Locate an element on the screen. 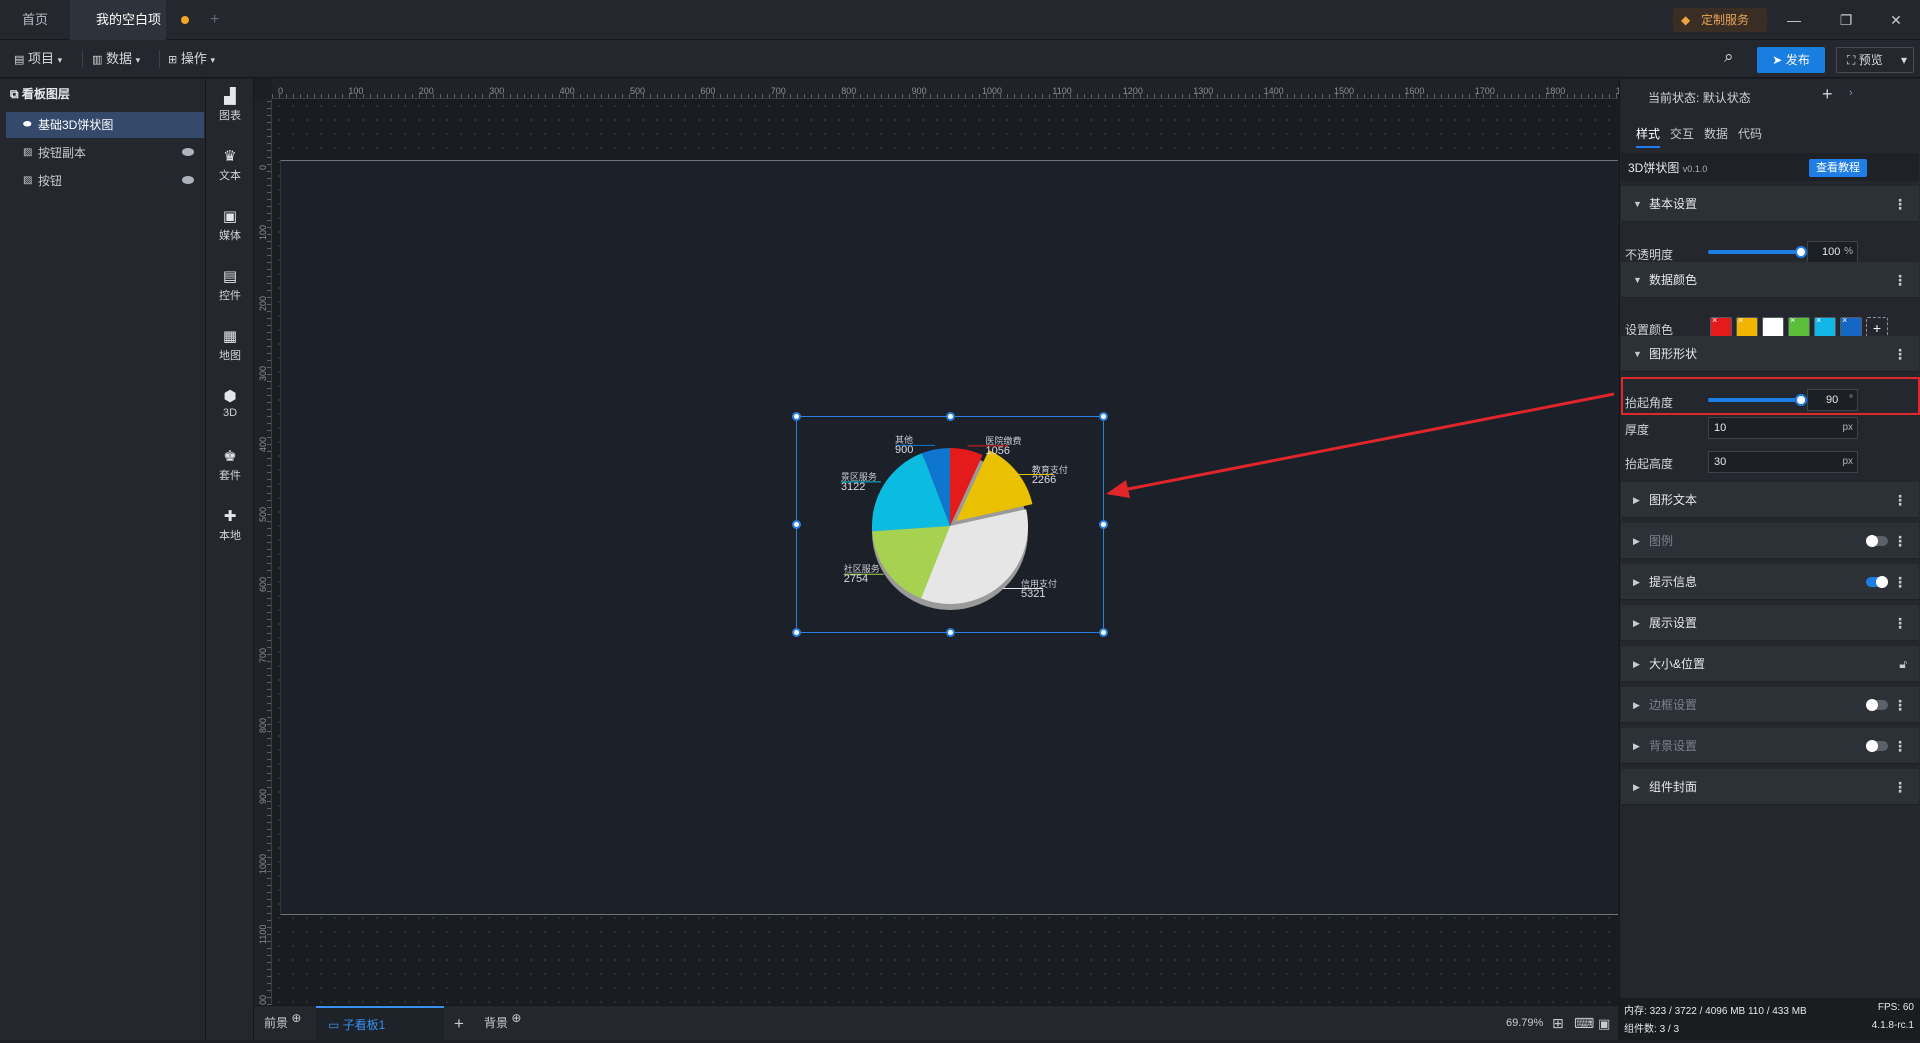 This screenshot has height=1043, width=1920. search-icon: ⌕ is located at coordinates (1729, 57).